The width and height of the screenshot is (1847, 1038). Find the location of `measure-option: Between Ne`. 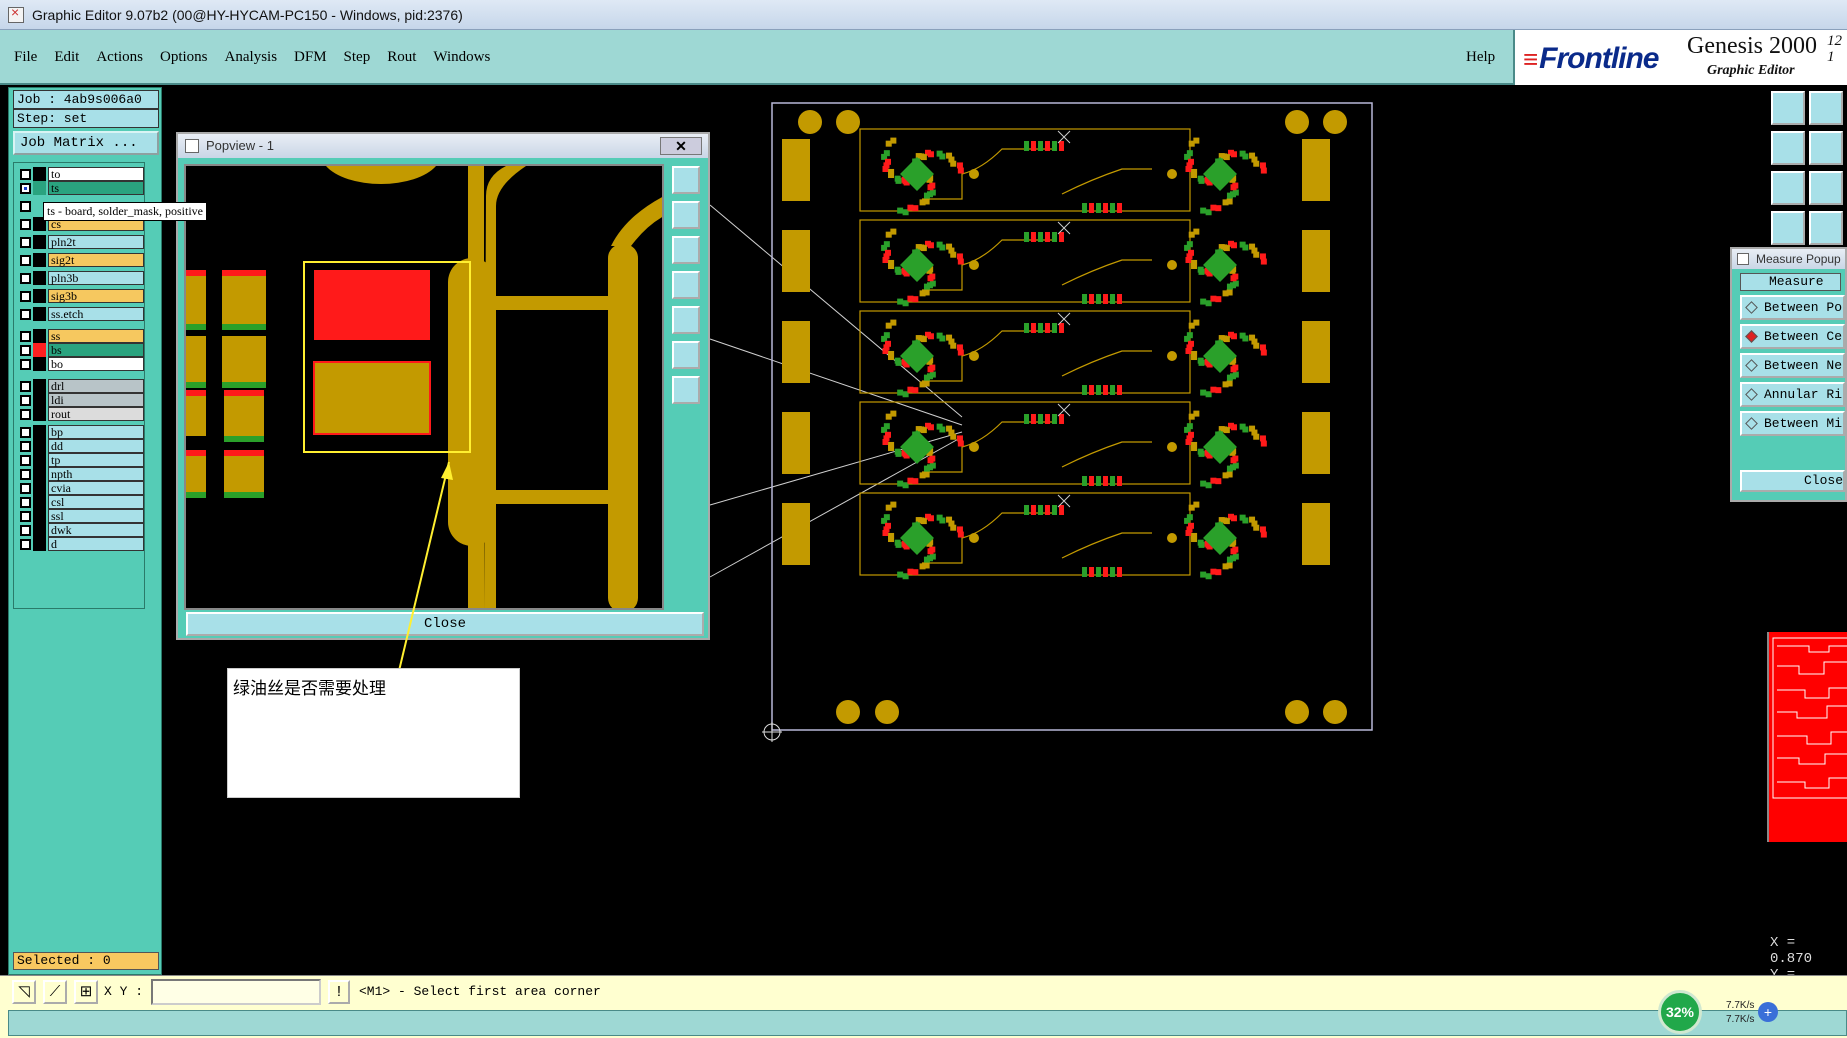

measure-option: Between Ne is located at coordinates (1792, 365).